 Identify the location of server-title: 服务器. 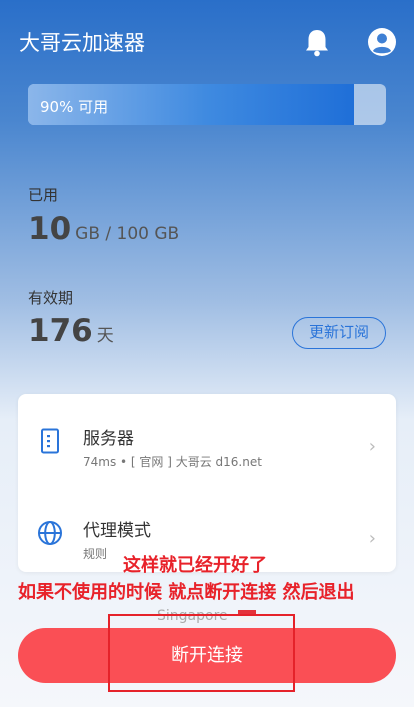
(108, 439).